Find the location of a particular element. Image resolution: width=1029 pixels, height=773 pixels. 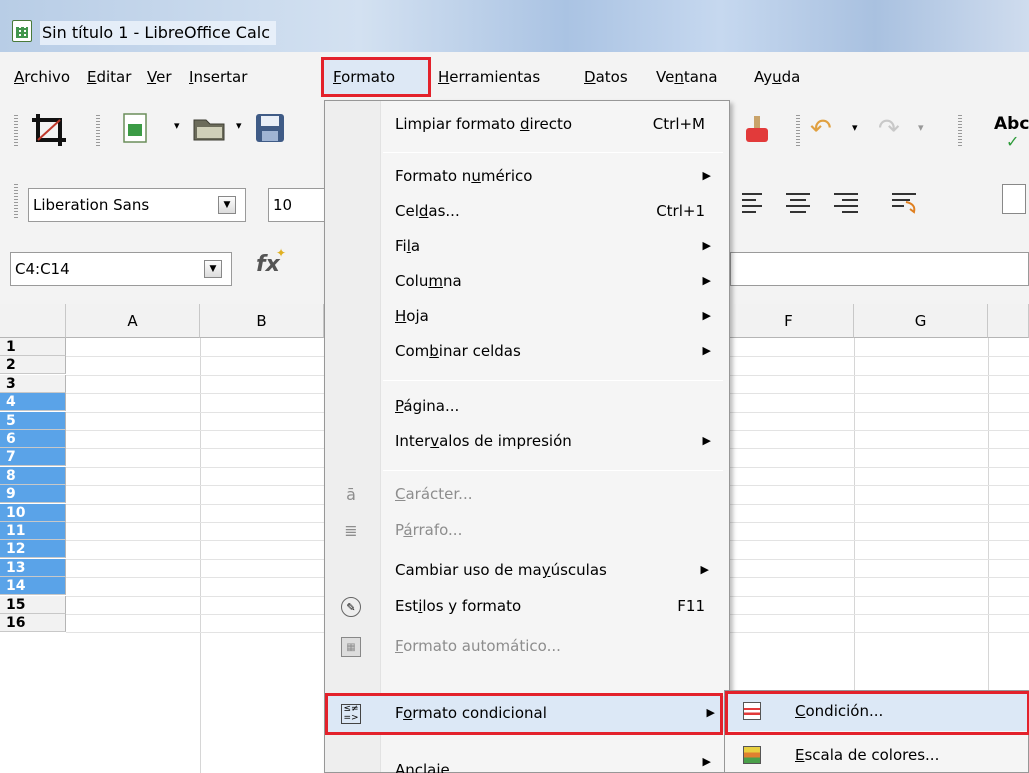

row-header: 8 is located at coordinates (33, 475).